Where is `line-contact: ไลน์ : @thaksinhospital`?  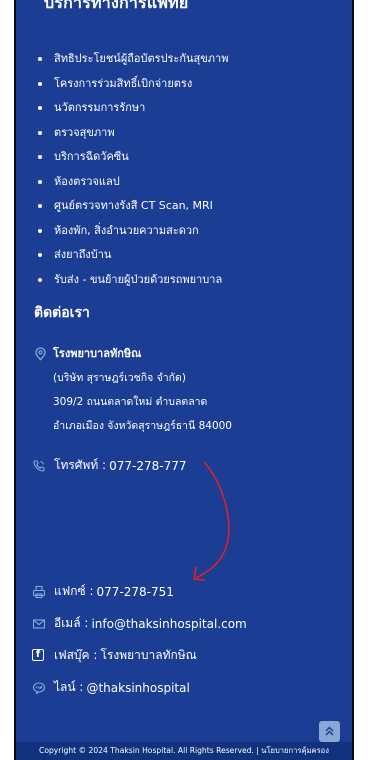 line-contact: ไลน์ : @thaksinhospital is located at coordinates (111, 687).